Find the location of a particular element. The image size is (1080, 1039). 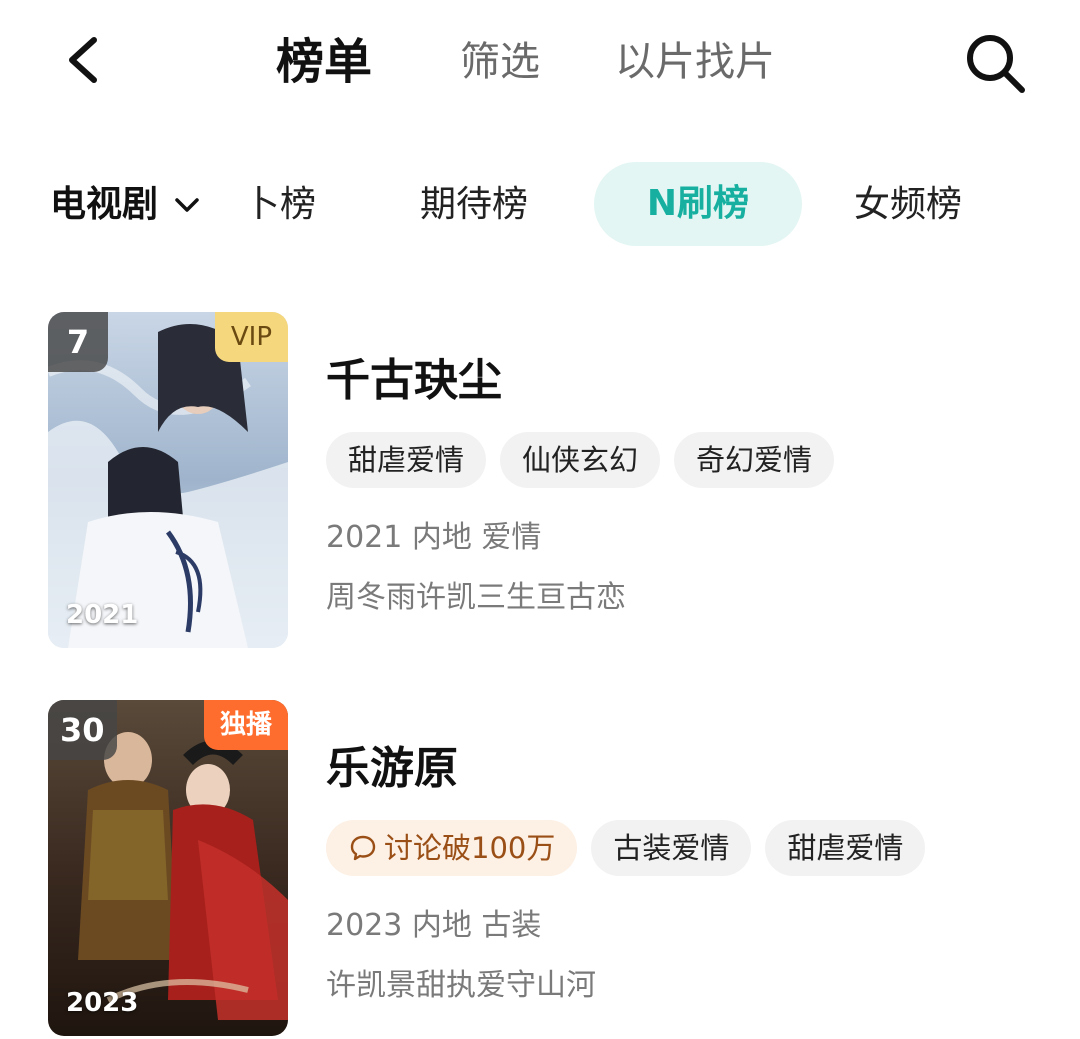

tab-rank-partial: 卜榜 is located at coordinates (280, 205).